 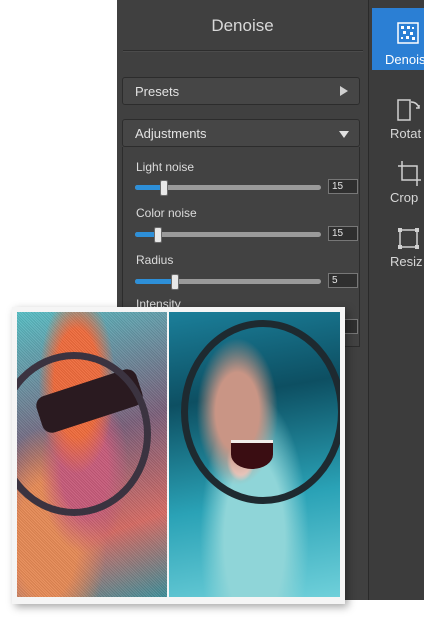 I want to click on denoise-icon, so click(x=408, y=33).